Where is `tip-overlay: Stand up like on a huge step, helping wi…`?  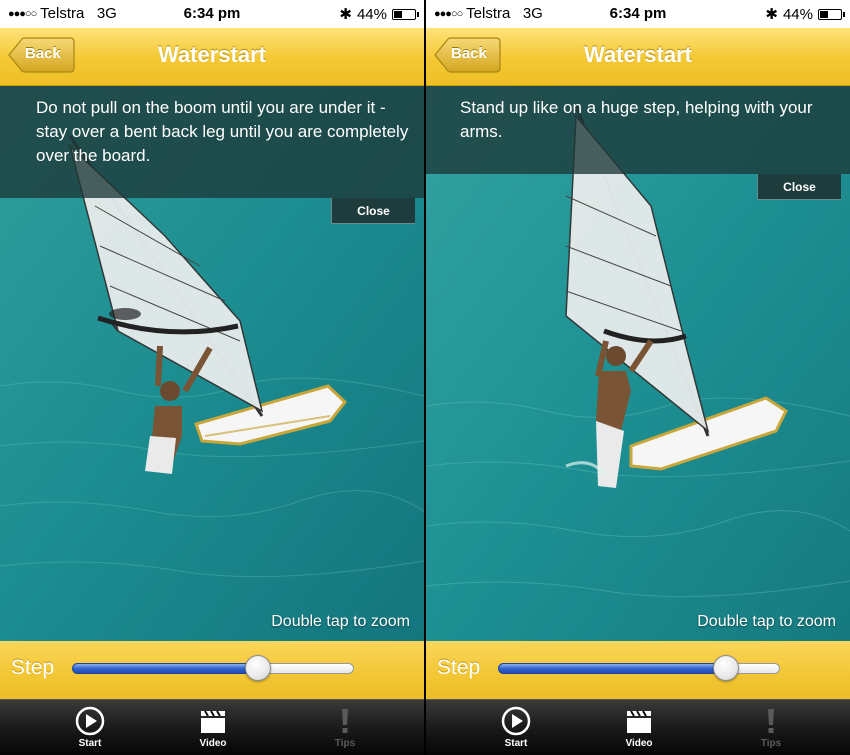 tip-overlay: Stand up like on a huge step, helping wi… is located at coordinates (638, 130).